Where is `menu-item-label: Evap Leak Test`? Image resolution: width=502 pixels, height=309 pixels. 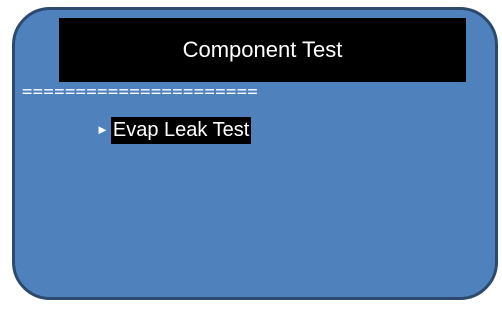 menu-item-label: Evap Leak Test is located at coordinates (181, 130).